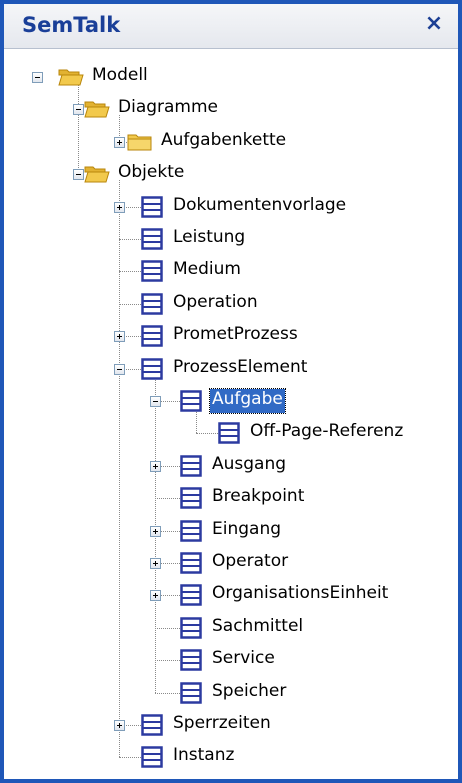 This screenshot has height=783, width=462. What do you see at coordinates (434, 24) in the screenshot?
I see `close-icon: ×` at bounding box center [434, 24].